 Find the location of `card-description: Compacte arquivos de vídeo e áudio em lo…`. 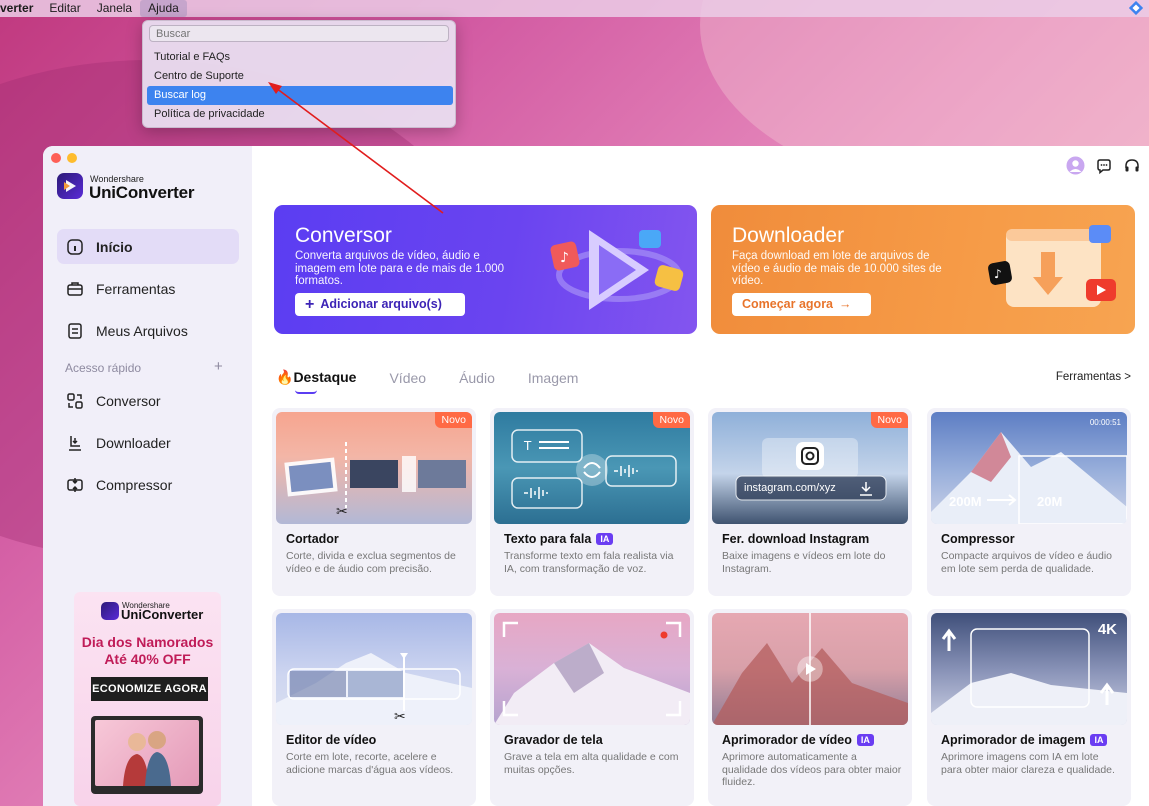

card-description: Compacte arquivos de vídeo e áudio em lo… is located at coordinates (1027, 562).